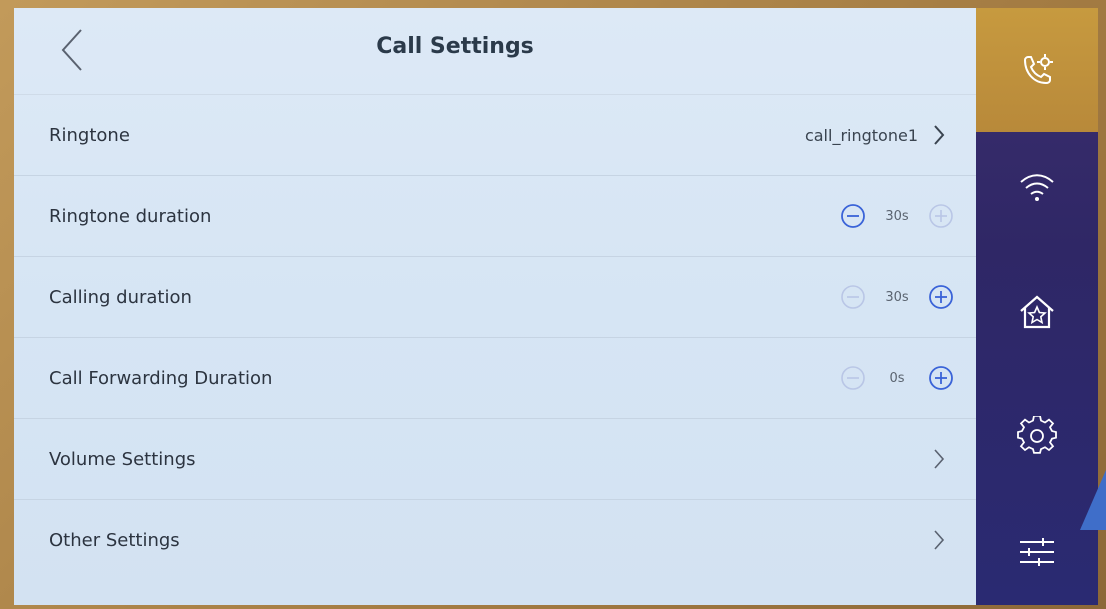 Image resolution: width=1106 pixels, height=609 pixels. I want to click on other-settings-row: Other Settings, so click(495, 539).